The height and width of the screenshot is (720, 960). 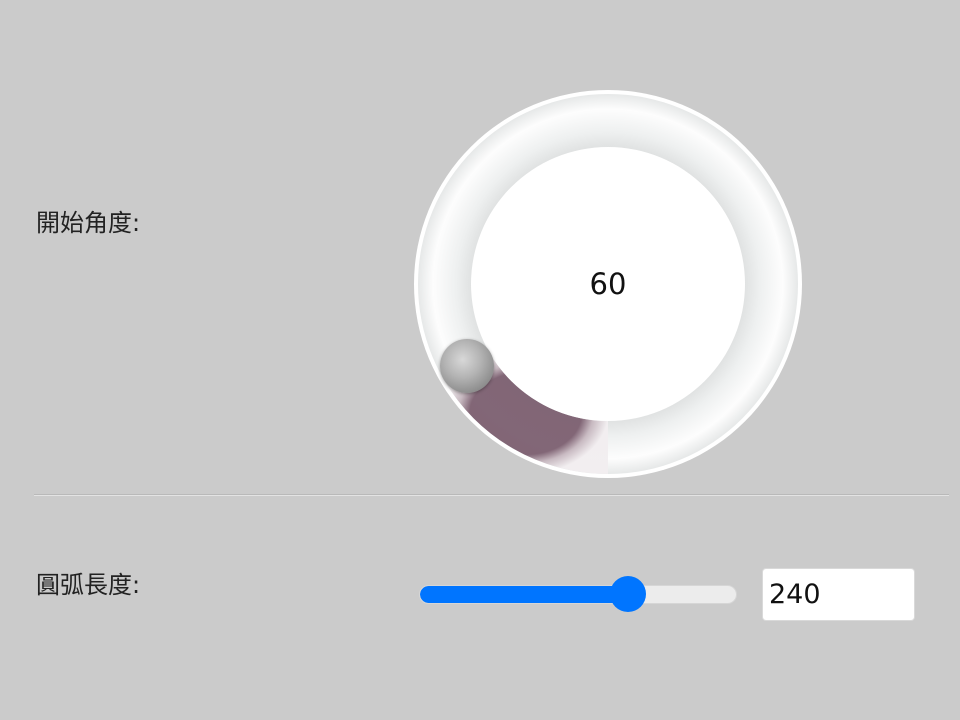 What do you see at coordinates (838, 594) in the screenshot?
I see `arc-length-input` at bounding box center [838, 594].